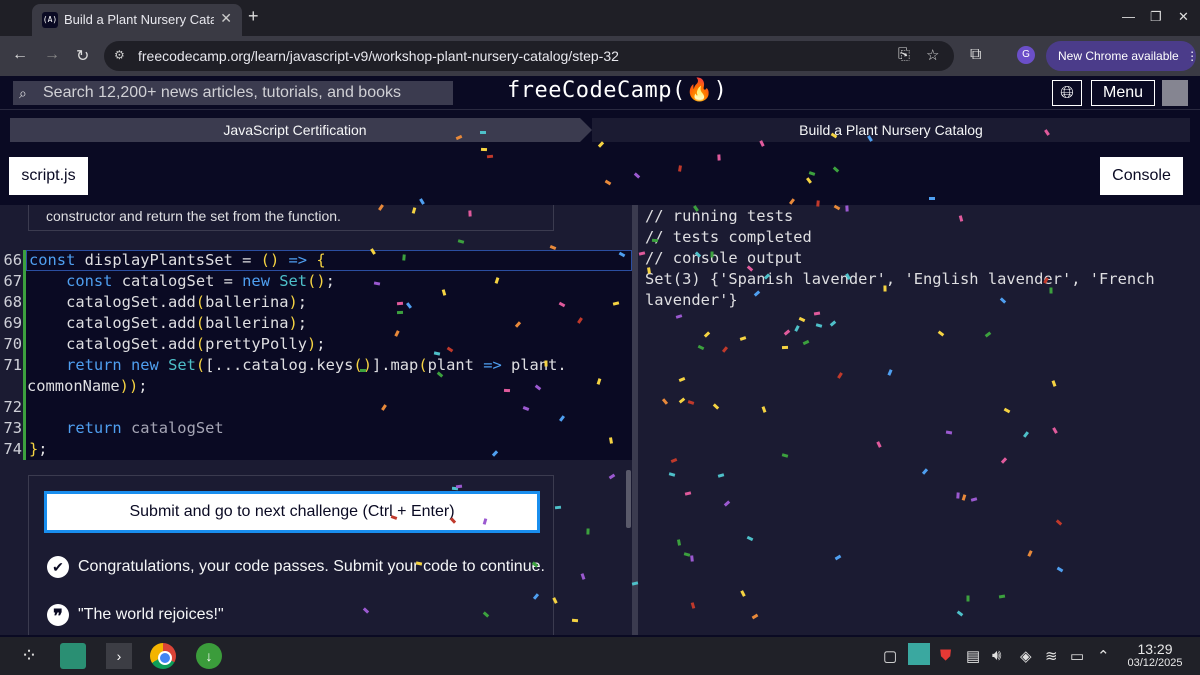 This screenshot has width=1200, height=675. Describe the element at coordinates (20, 55) in the screenshot. I see `back-icon: ←` at that location.